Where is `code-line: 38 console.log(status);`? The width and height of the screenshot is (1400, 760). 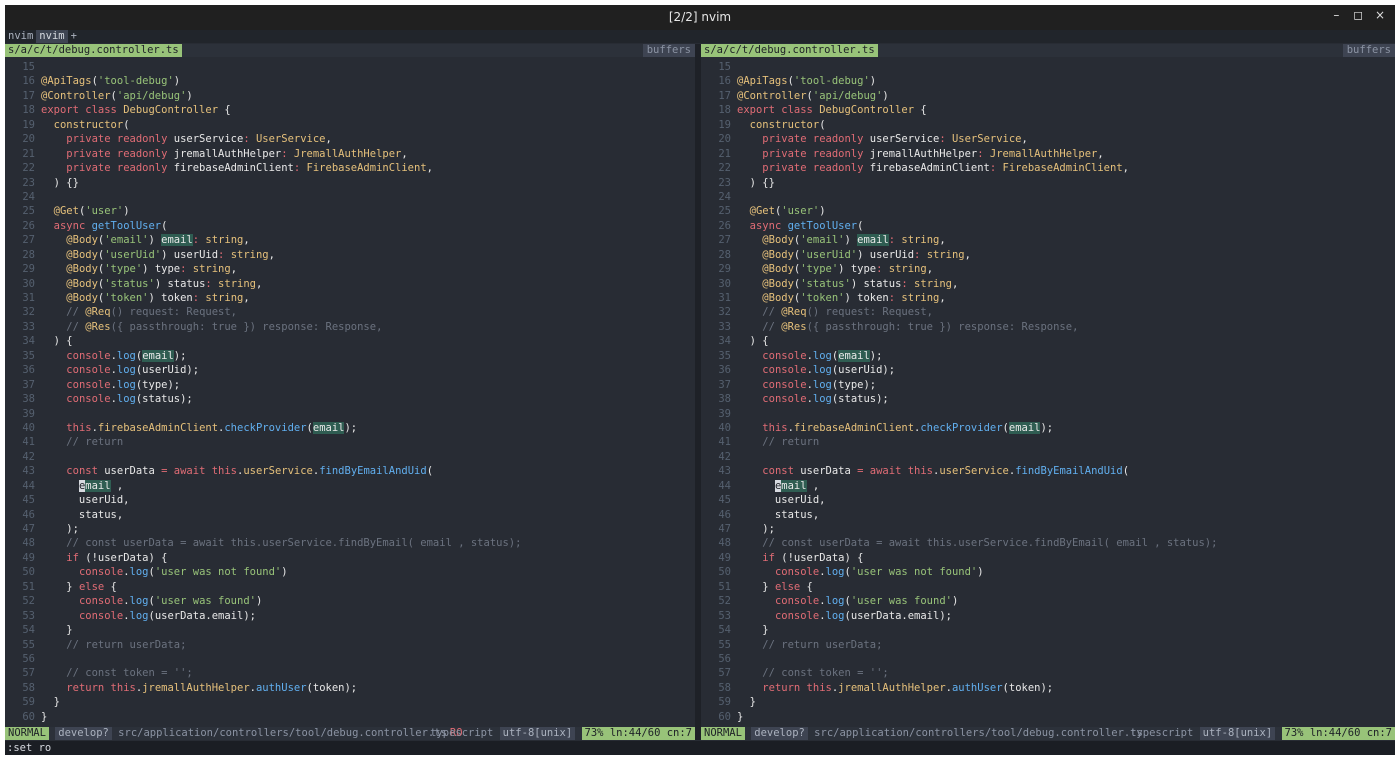 code-line: 38 console.log(status); is located at coordinates (1048, 399).